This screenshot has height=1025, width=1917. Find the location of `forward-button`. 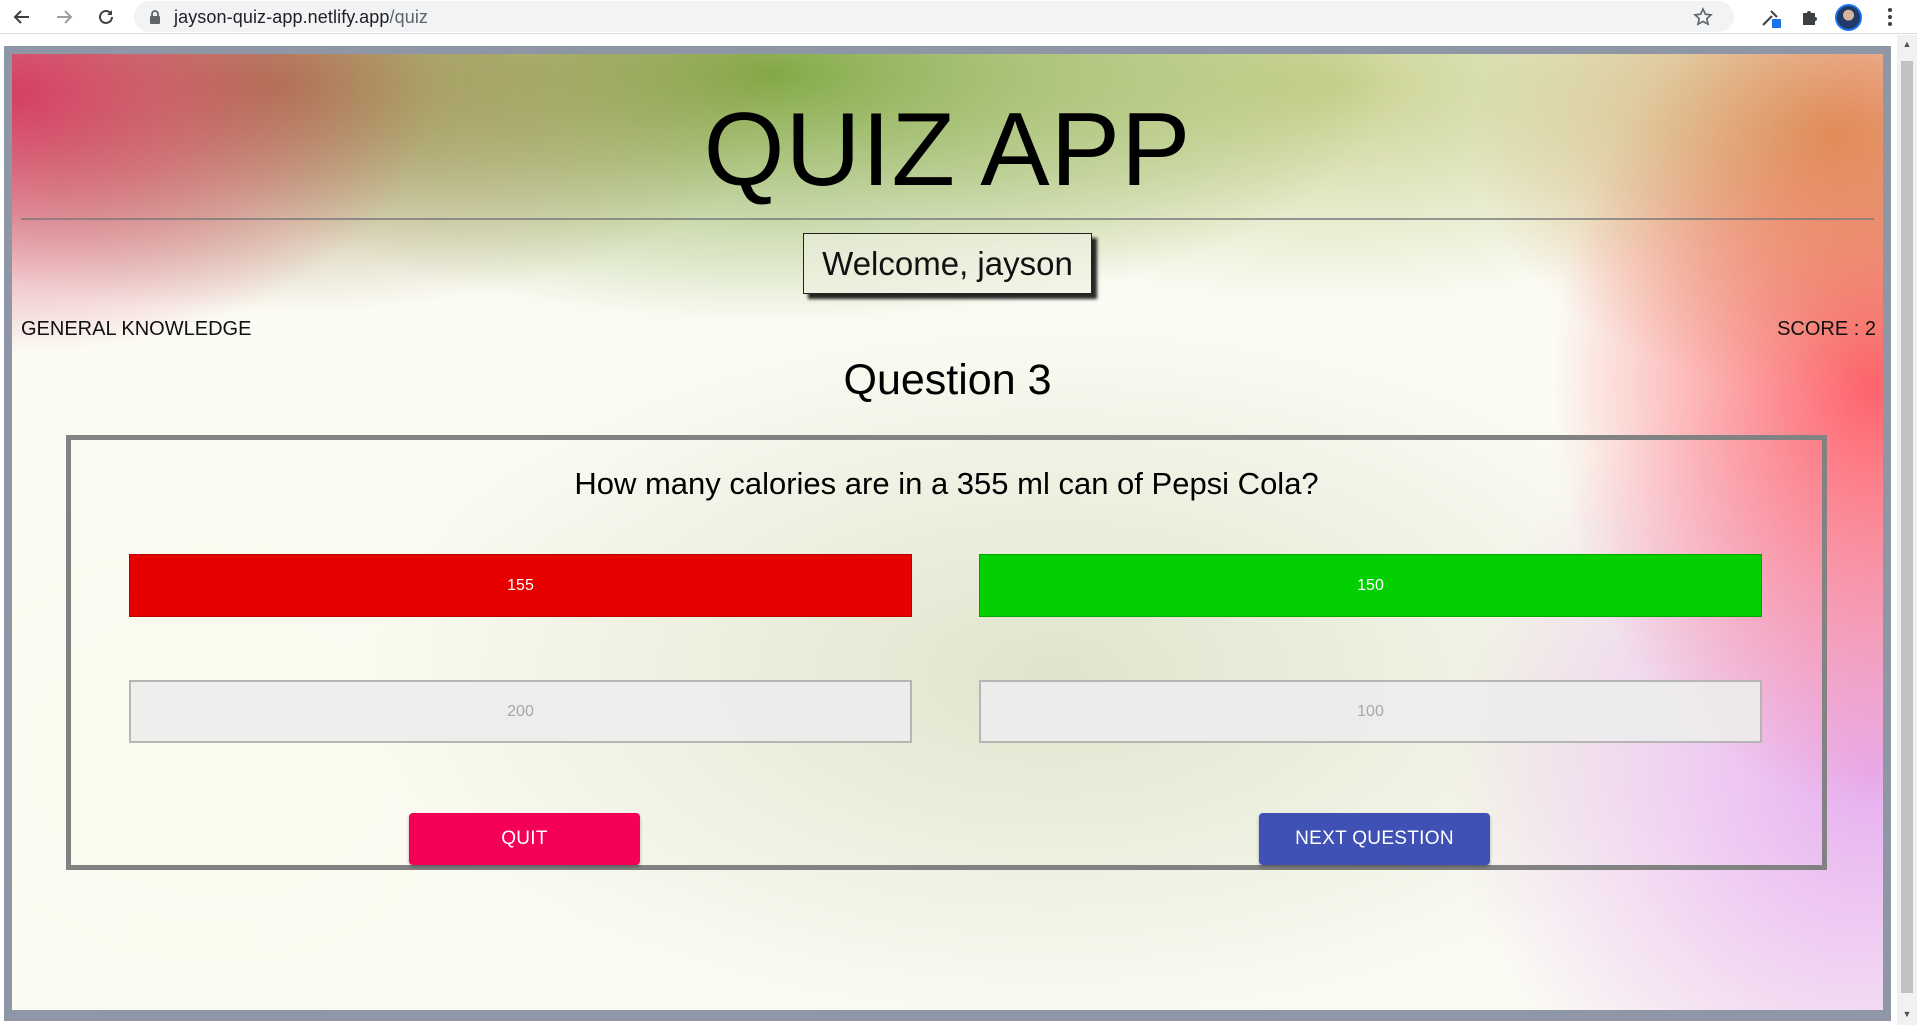

forward-button is located at coordinates (64, 17).